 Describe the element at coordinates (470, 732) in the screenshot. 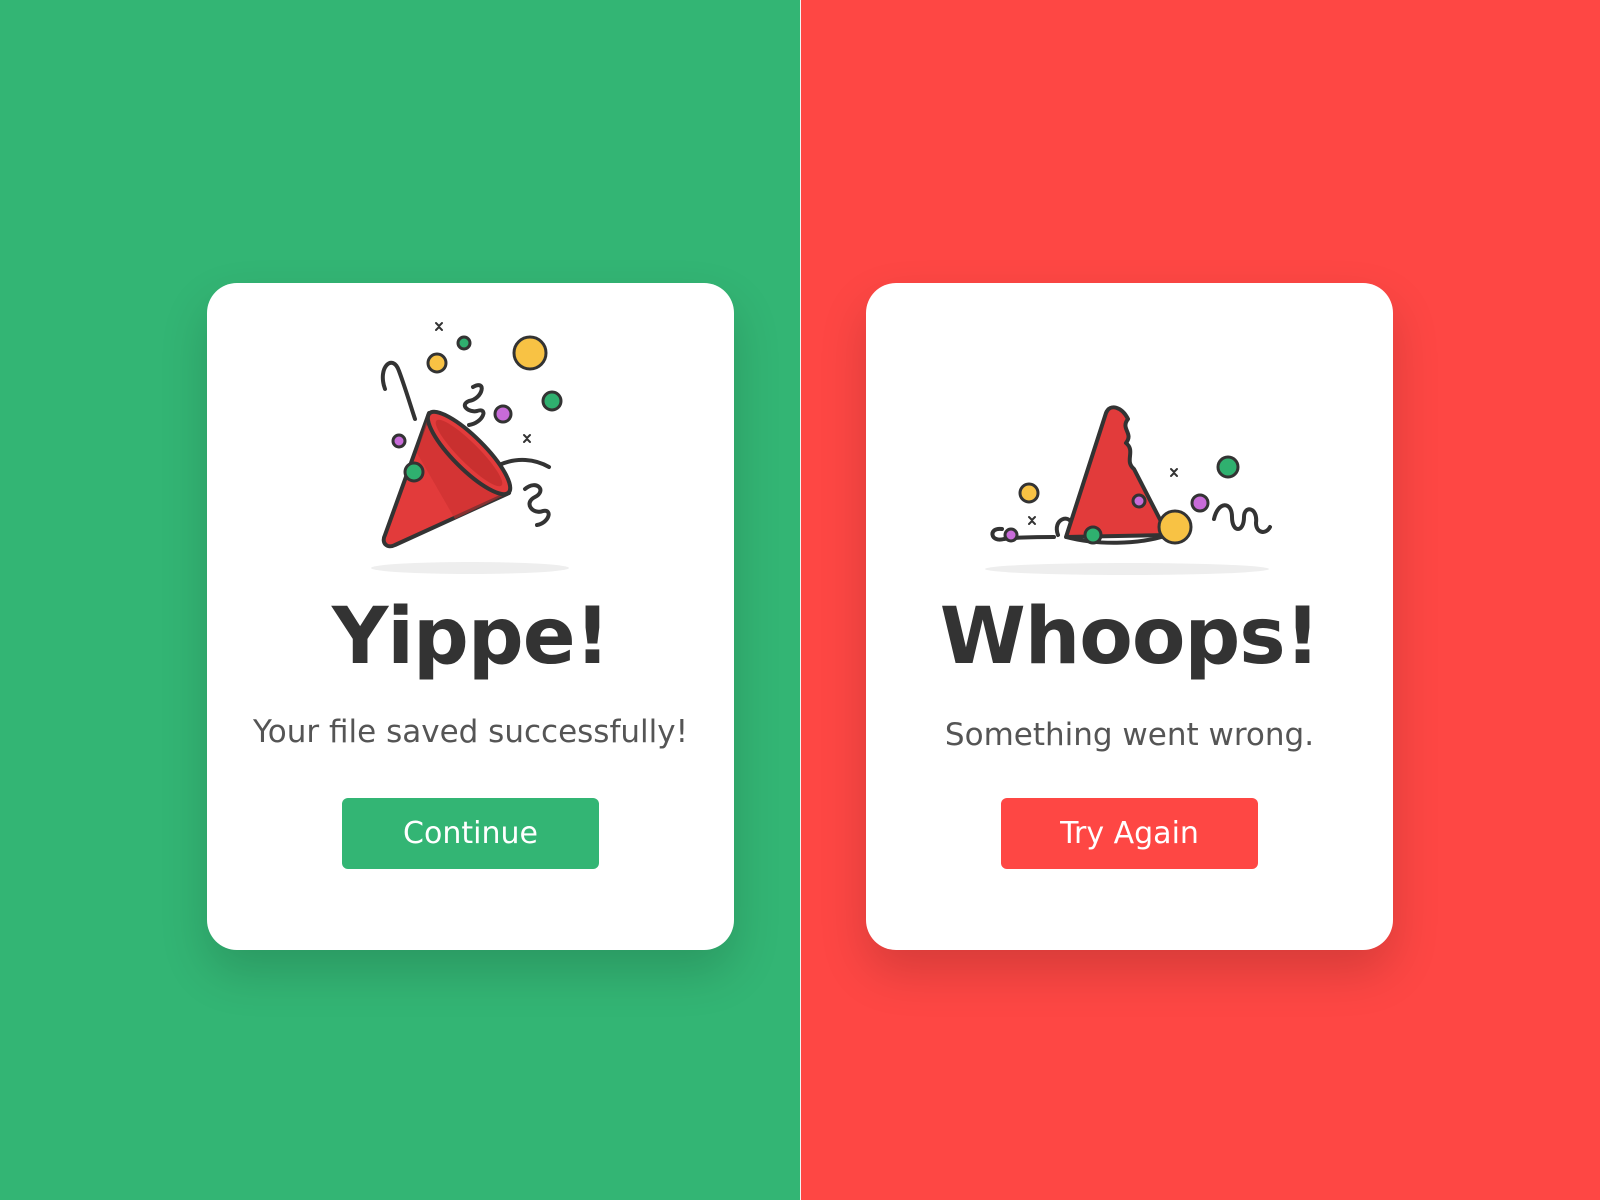

I see `success-message: Your file saved successfully!` at that location.